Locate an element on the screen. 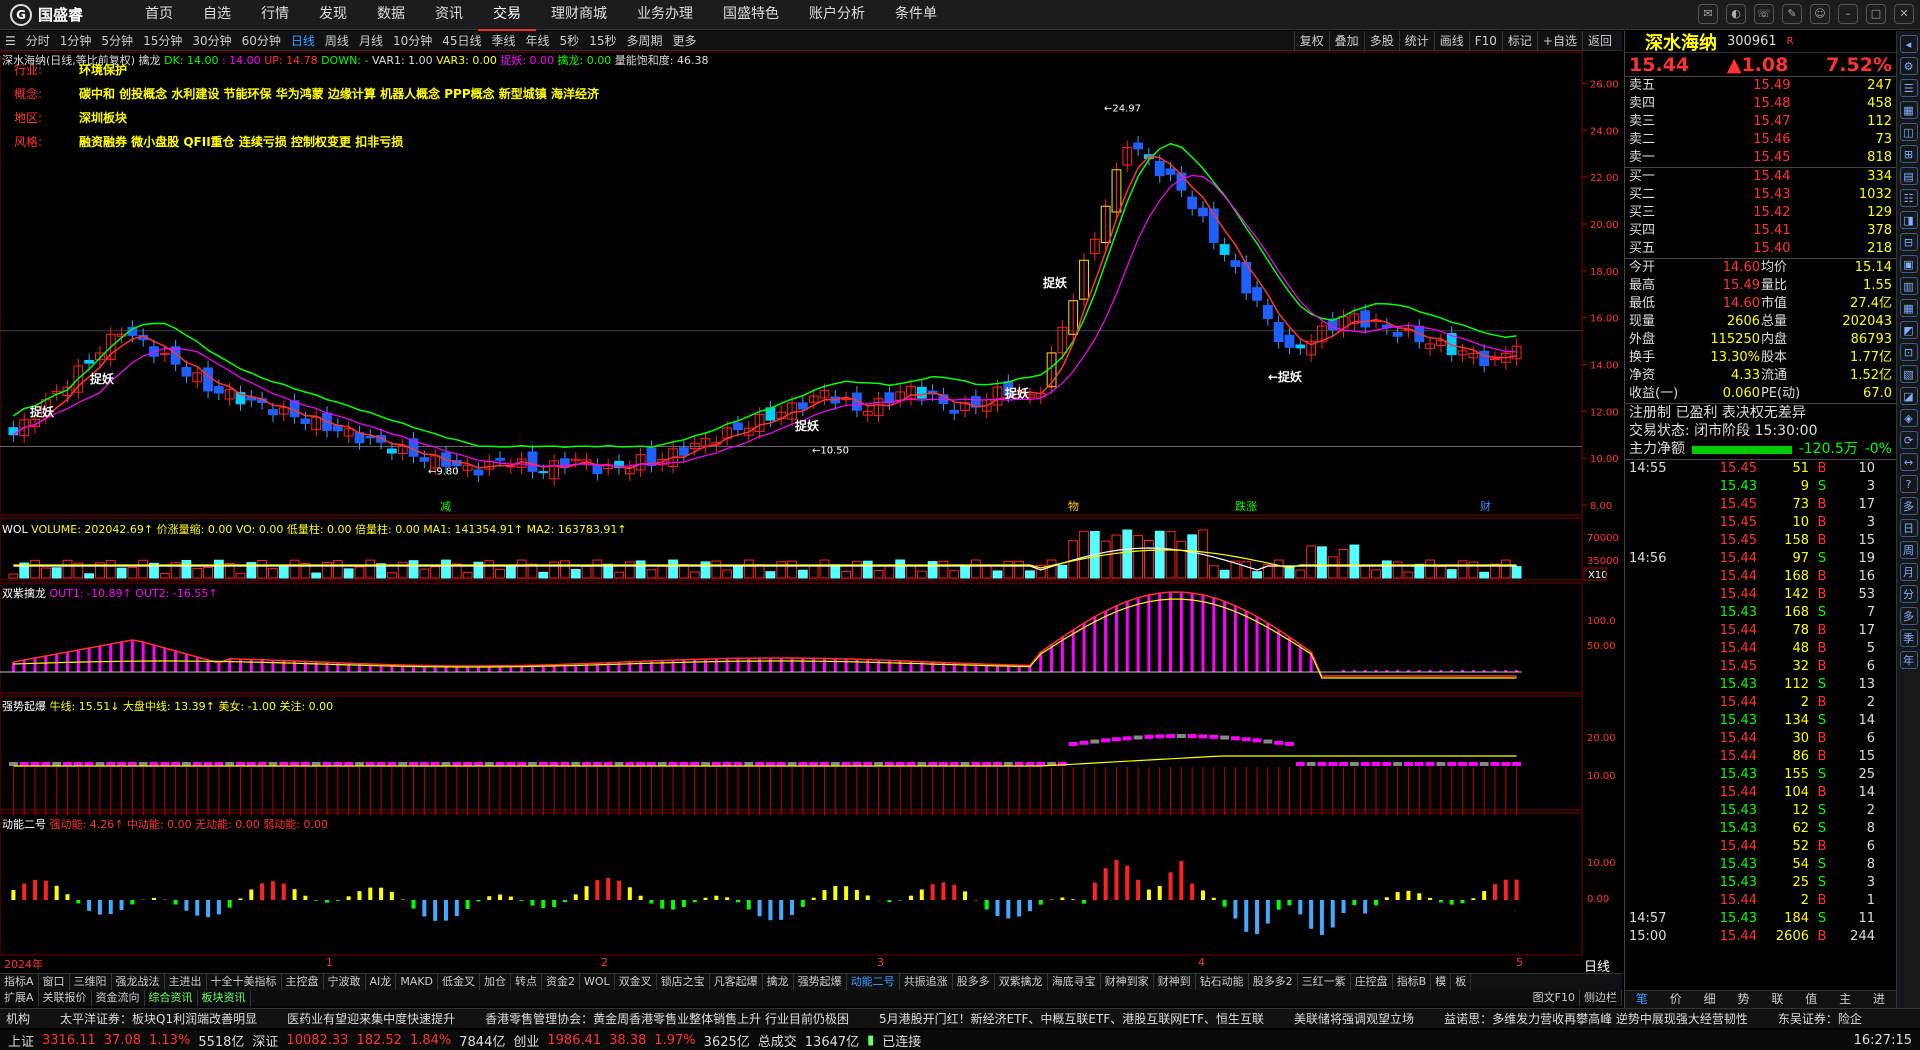 This screenshot has width=1920, height=1050. period-8: 月线 is located at coordinates (371, 40).